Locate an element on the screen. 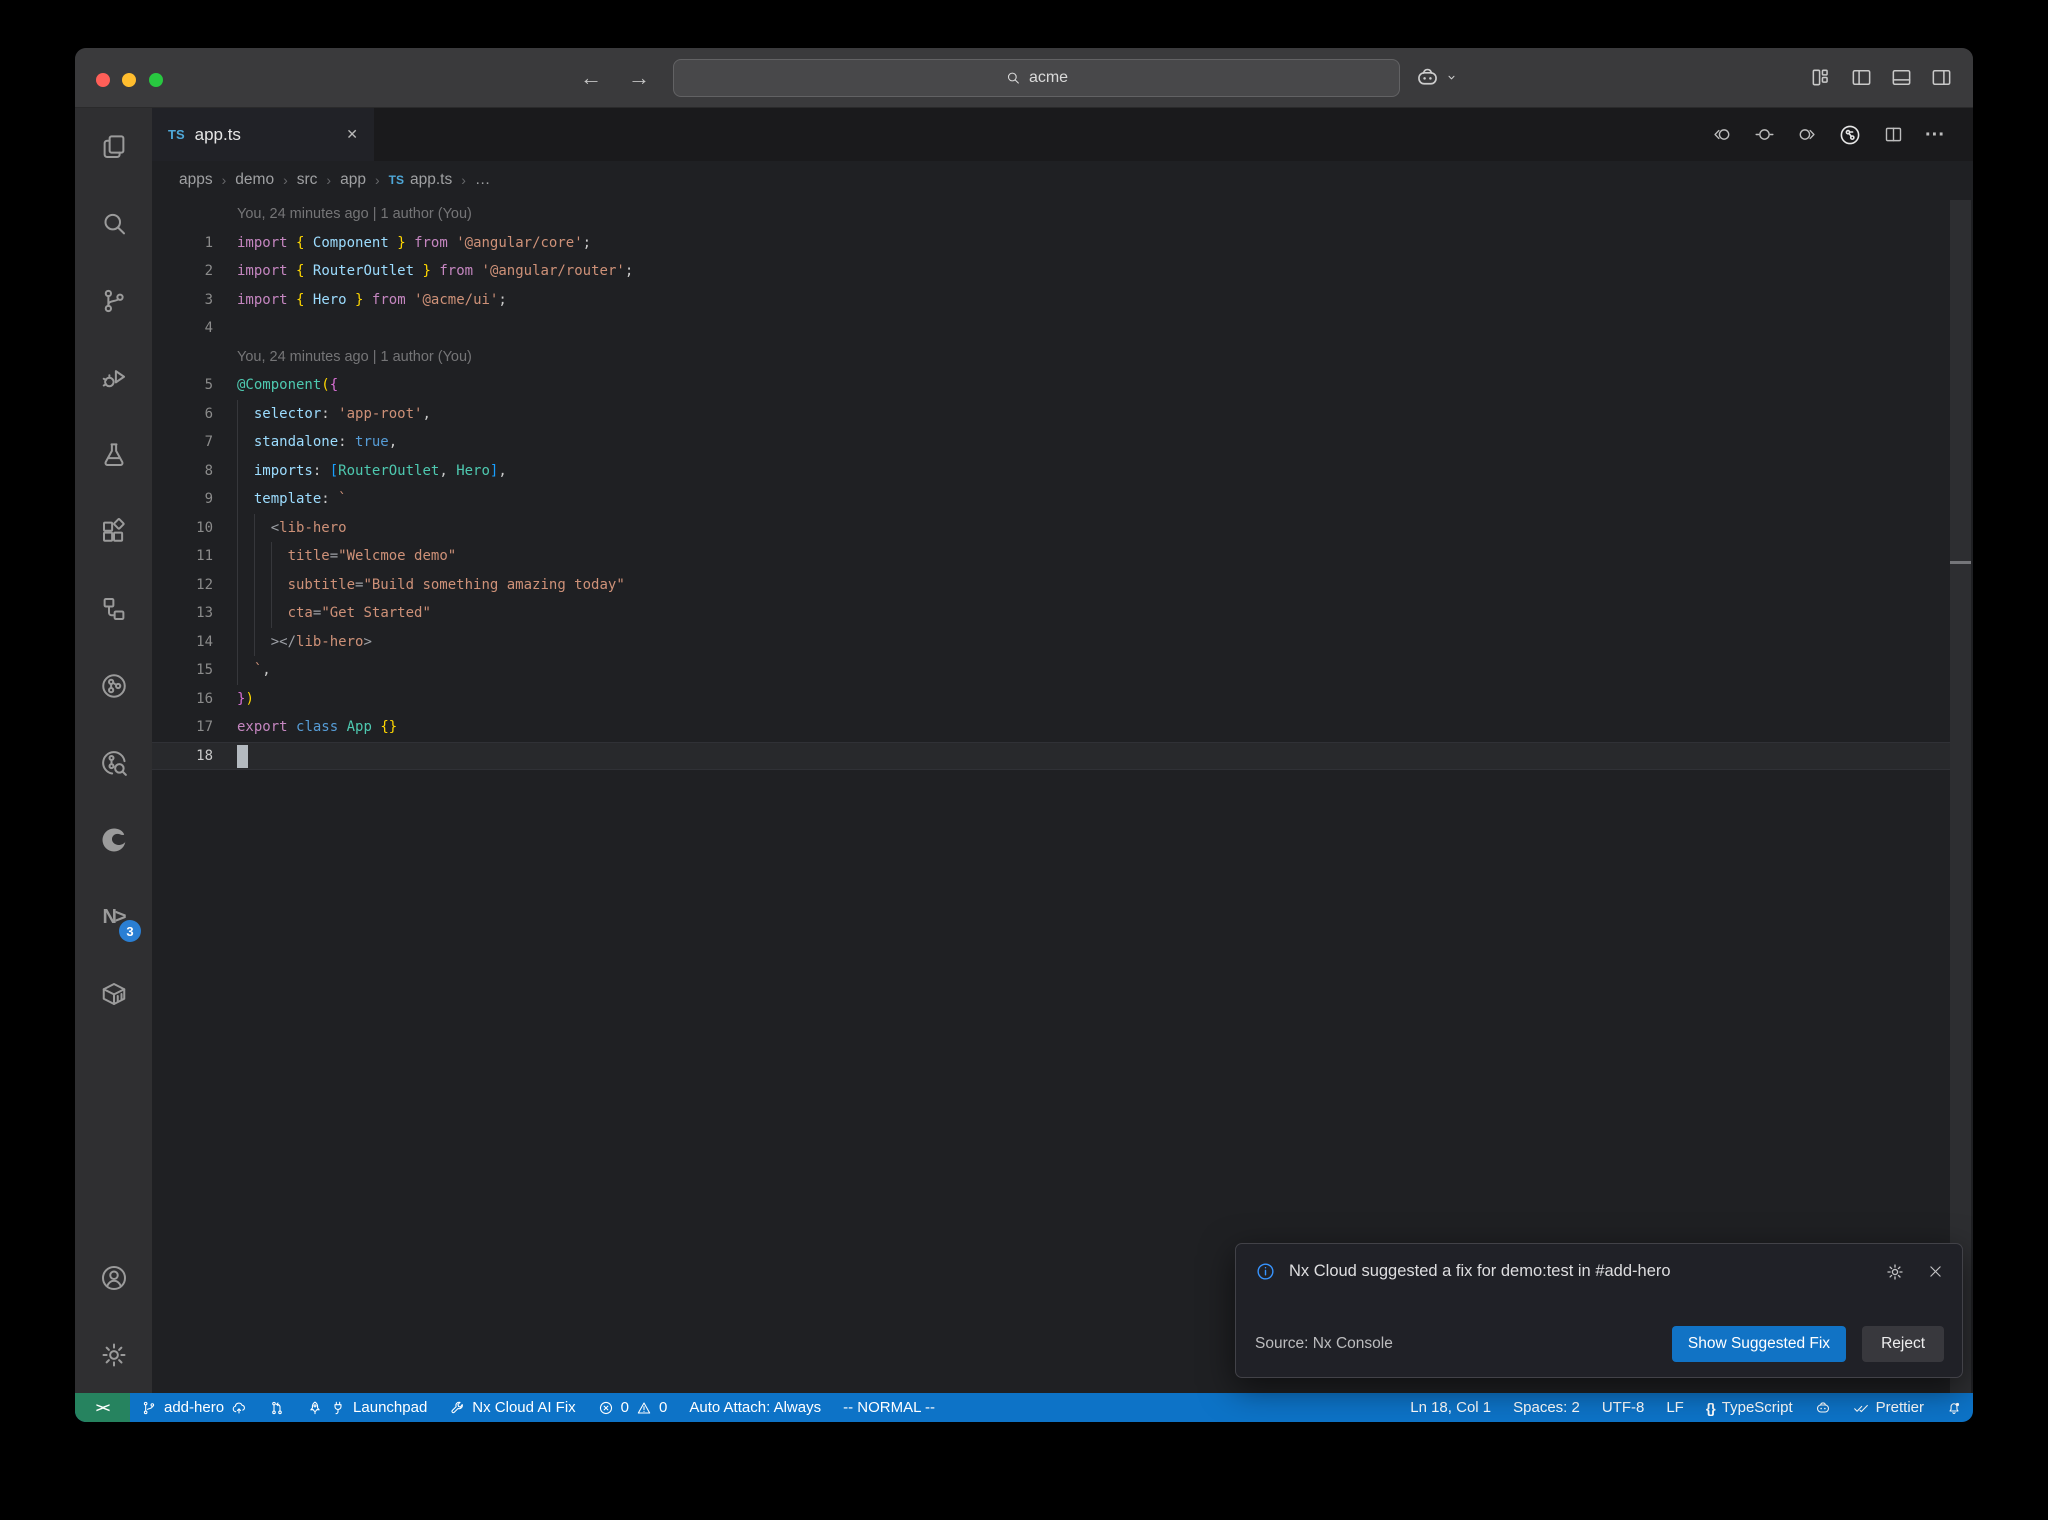  code-line-4: 4 is located at coordinates (1051, 328).